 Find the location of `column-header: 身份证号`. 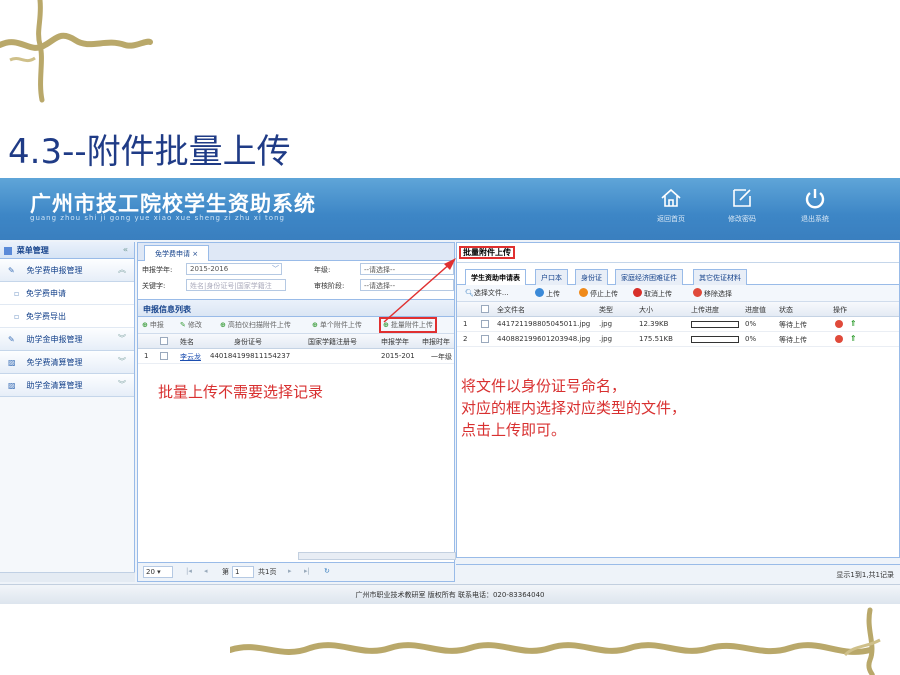

column-header: 身份证号 is located at coordinates (248, 342).